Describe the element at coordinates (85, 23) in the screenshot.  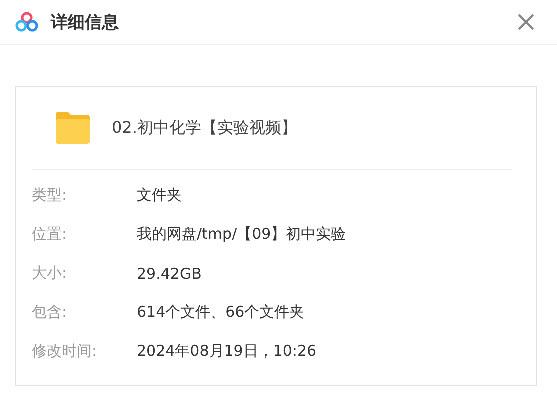
I see `window-title: 详细信息` at that location.